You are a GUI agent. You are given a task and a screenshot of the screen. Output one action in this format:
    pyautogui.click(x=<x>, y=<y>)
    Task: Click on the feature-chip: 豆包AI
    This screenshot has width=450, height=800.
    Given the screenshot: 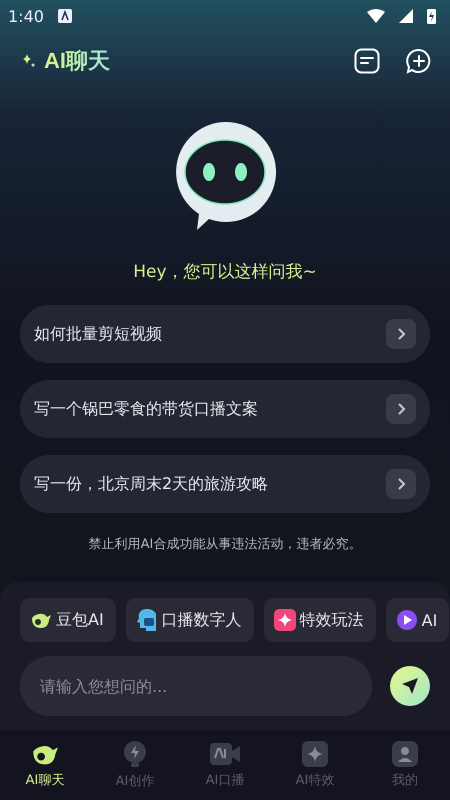 What is the action you would take?
    pyautogui.click(x=68, y=620)
    